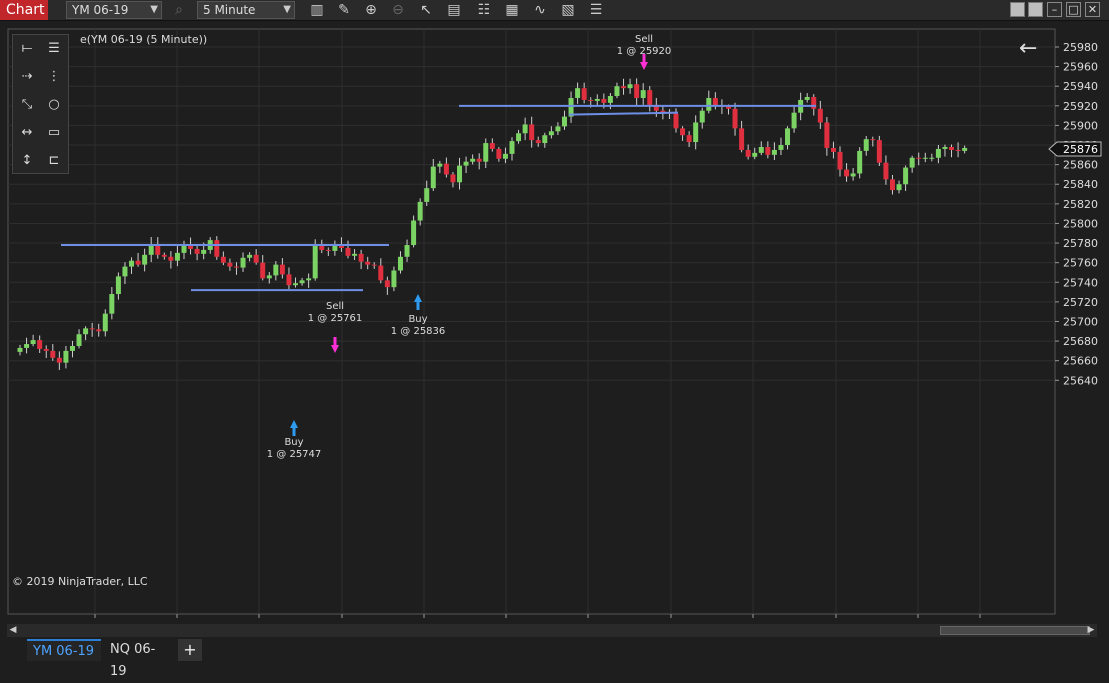  What do you see at coordinates (54, 133) in the screenshot?
I see `rectangle-icon: ▭` at bounding box center [54, 133].